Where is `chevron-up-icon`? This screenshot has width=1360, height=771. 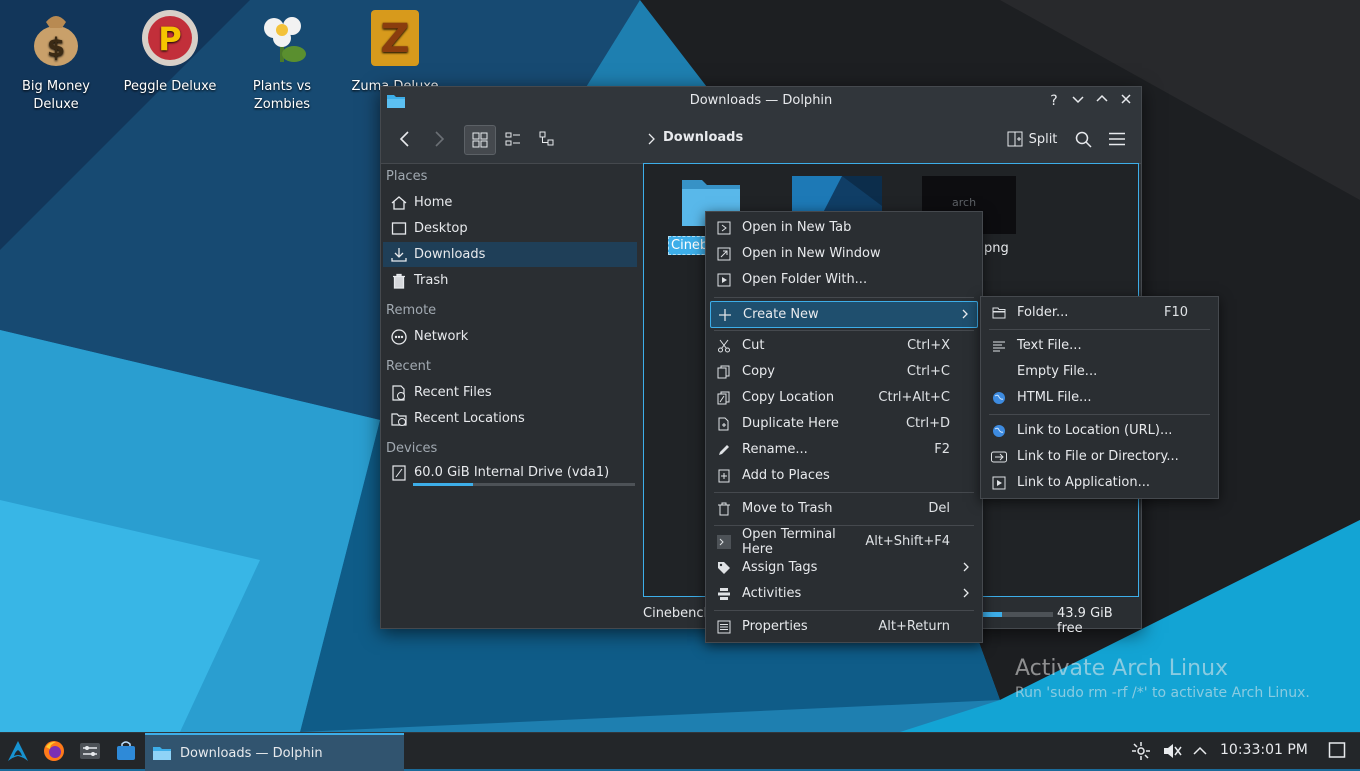
chevron-up-icon is located at coordinates (1200, 750).